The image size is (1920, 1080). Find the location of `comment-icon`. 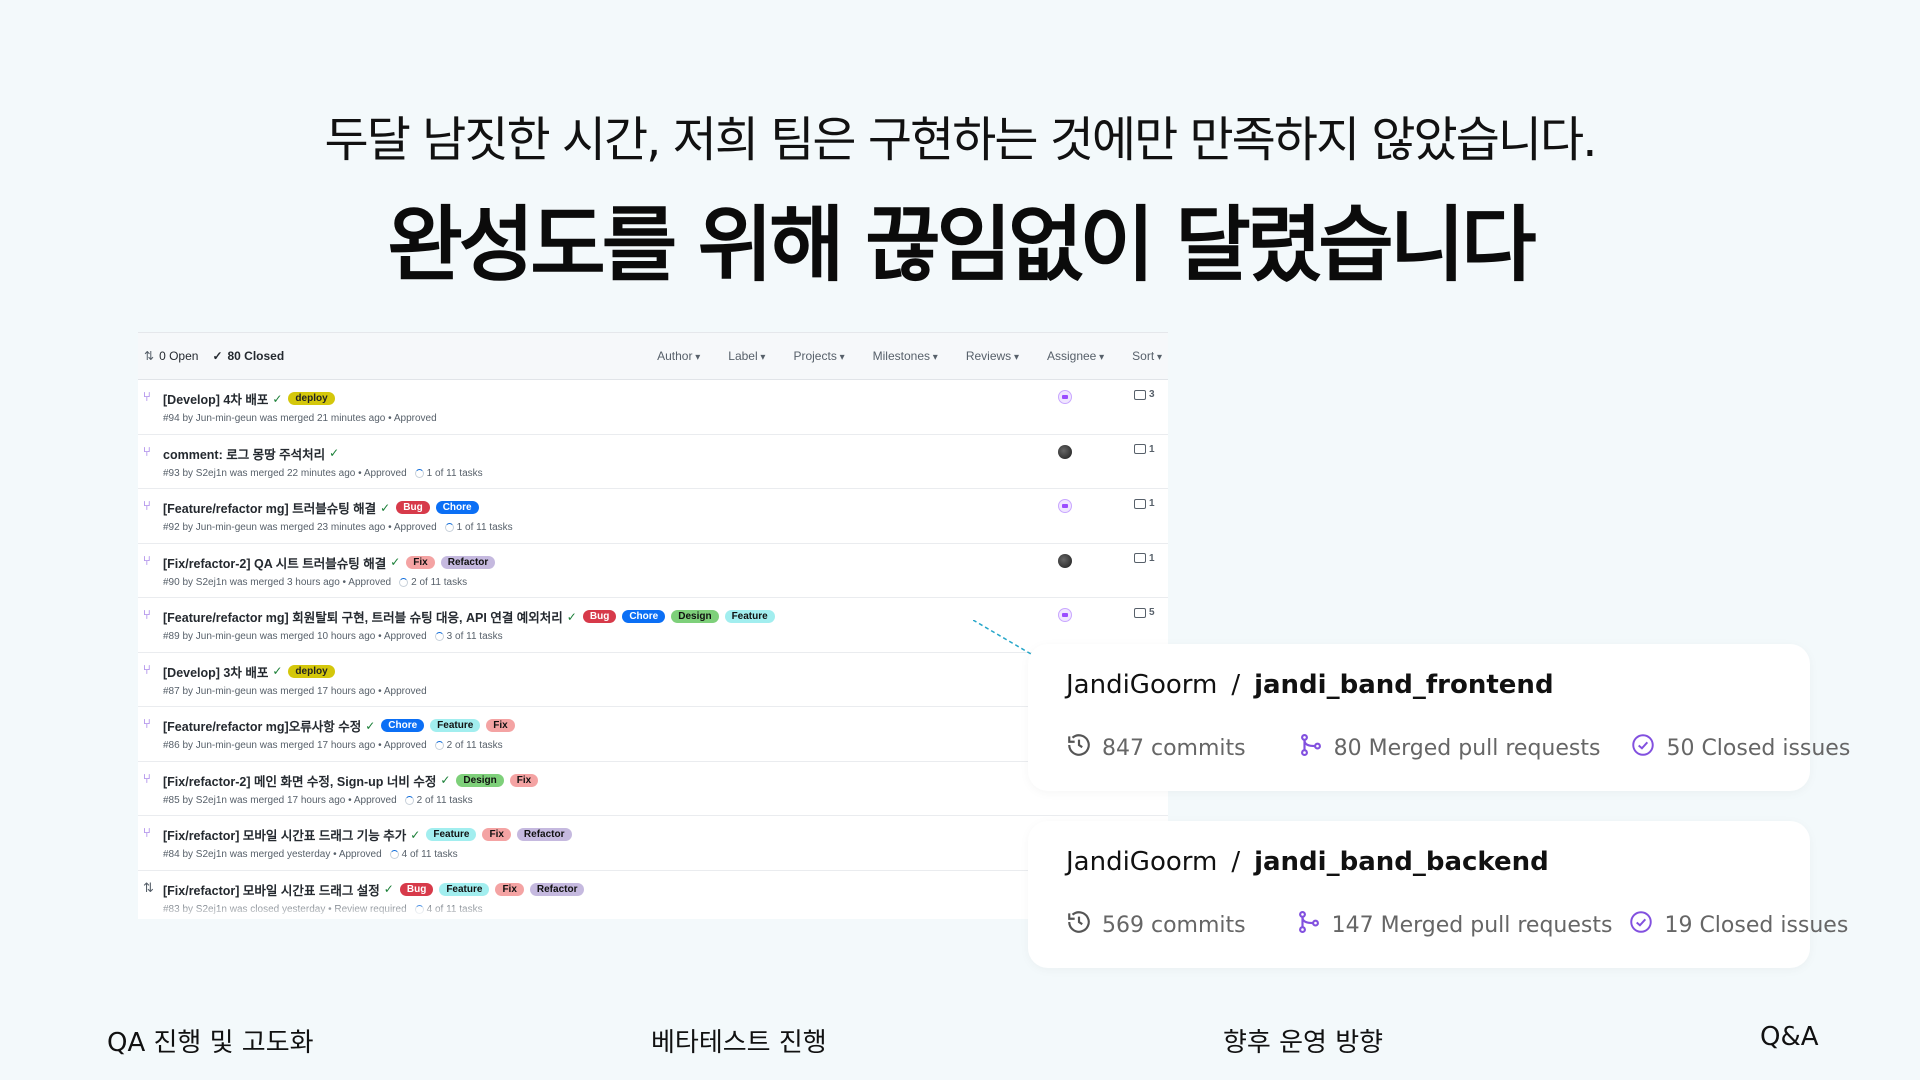

comment-icon is located at coordinates (1140, 394).